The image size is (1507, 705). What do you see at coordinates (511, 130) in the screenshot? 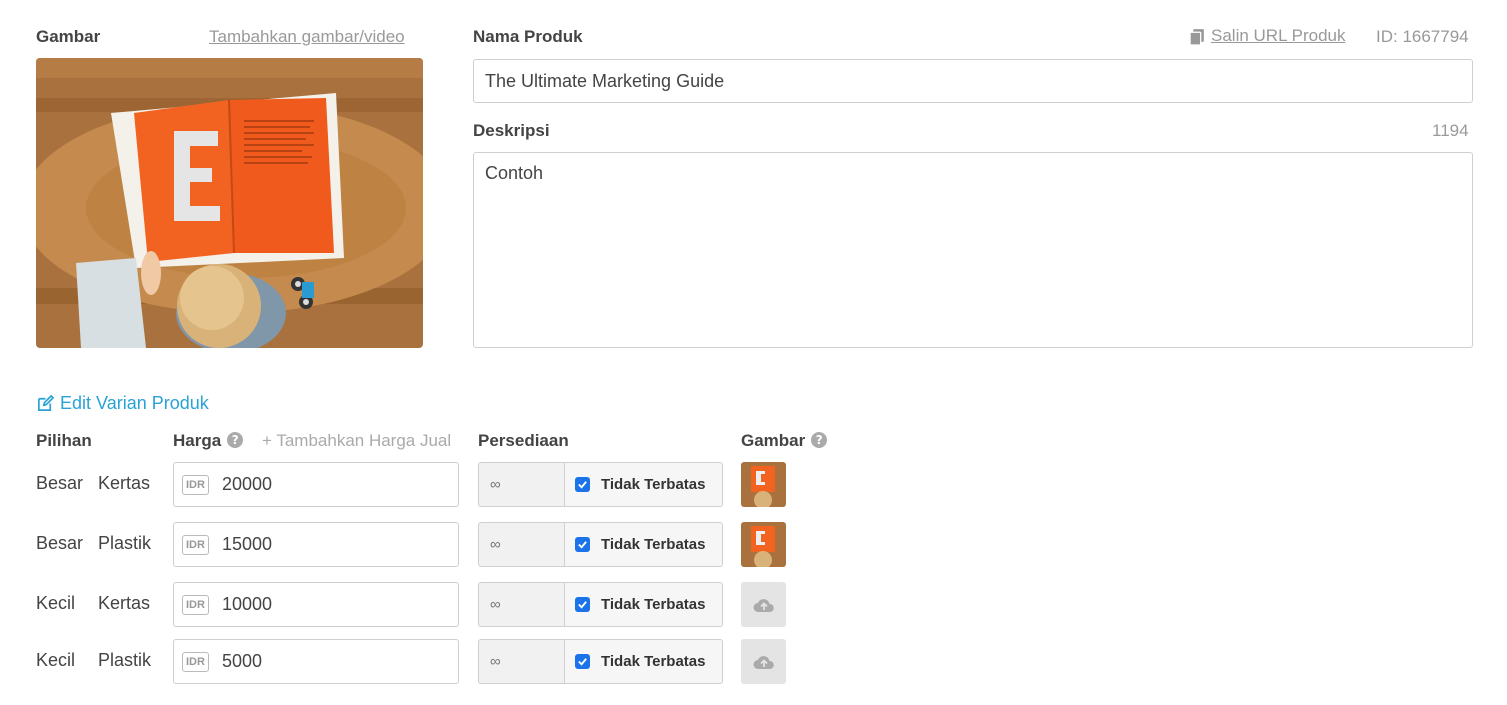
I see `description-label: Deskripsi` at bounding box center [511, 130].